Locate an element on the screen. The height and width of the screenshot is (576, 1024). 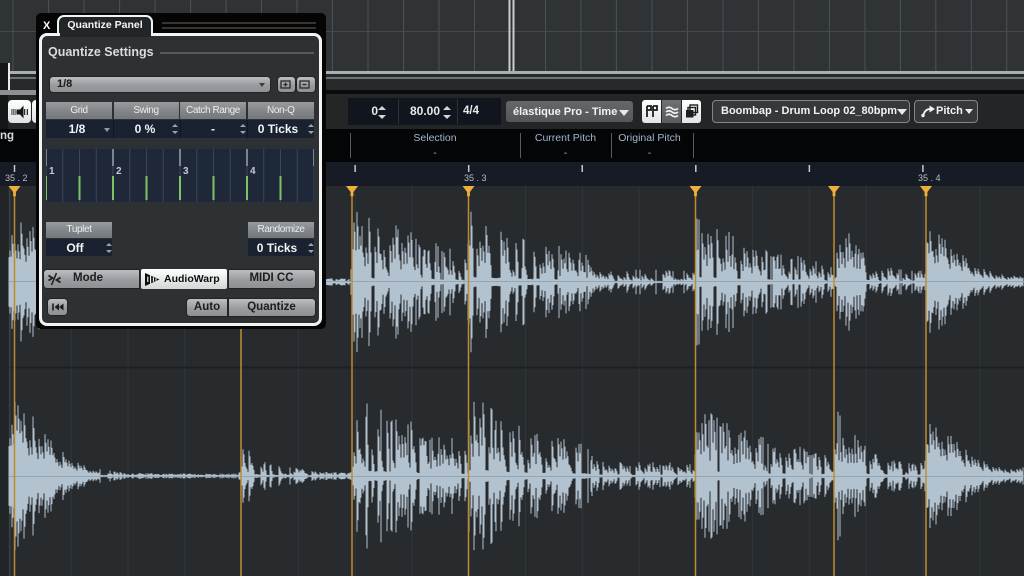
svg-text: 4 is located at coordinates (253, 171).